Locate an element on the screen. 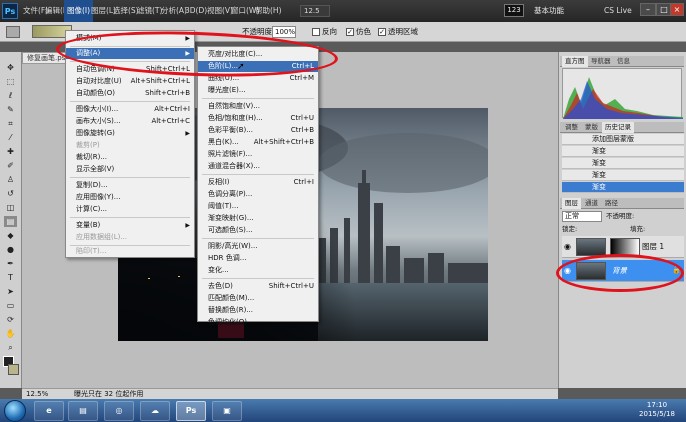 The width and height of the screenshot is (686, 422). menu-item-image-rotation: 图像旋转(G) ▶ is located at coordinates (130, 133).